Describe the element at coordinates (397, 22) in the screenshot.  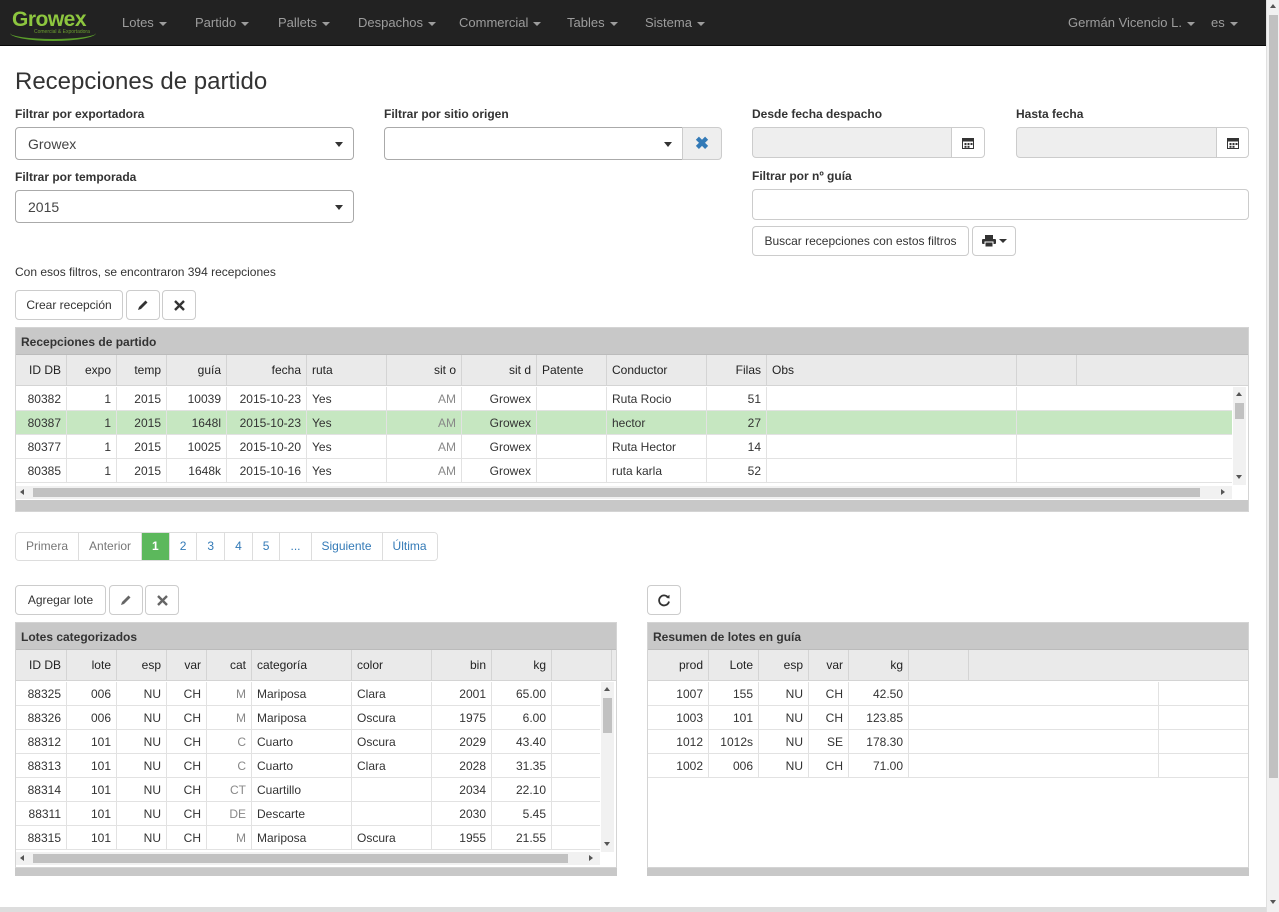
I see `nav-despachos: Despachos` at that location.